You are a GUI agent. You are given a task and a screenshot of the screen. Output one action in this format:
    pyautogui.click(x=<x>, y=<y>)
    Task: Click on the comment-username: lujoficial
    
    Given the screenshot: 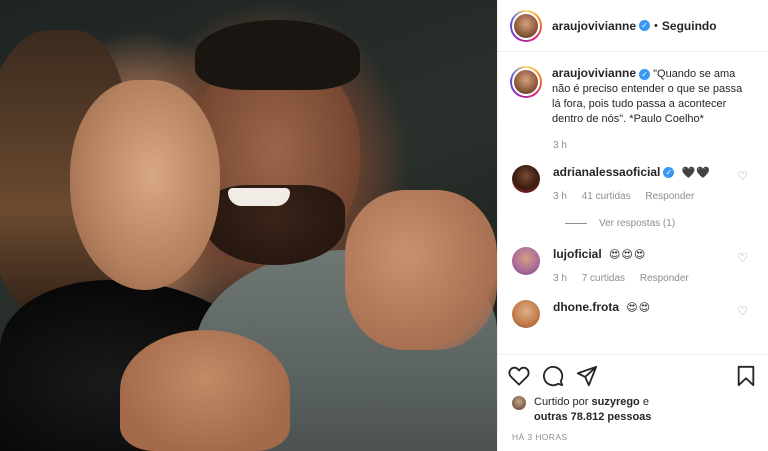 What is the action you would take?
    pyautogui.click(x=577, y=254)
    